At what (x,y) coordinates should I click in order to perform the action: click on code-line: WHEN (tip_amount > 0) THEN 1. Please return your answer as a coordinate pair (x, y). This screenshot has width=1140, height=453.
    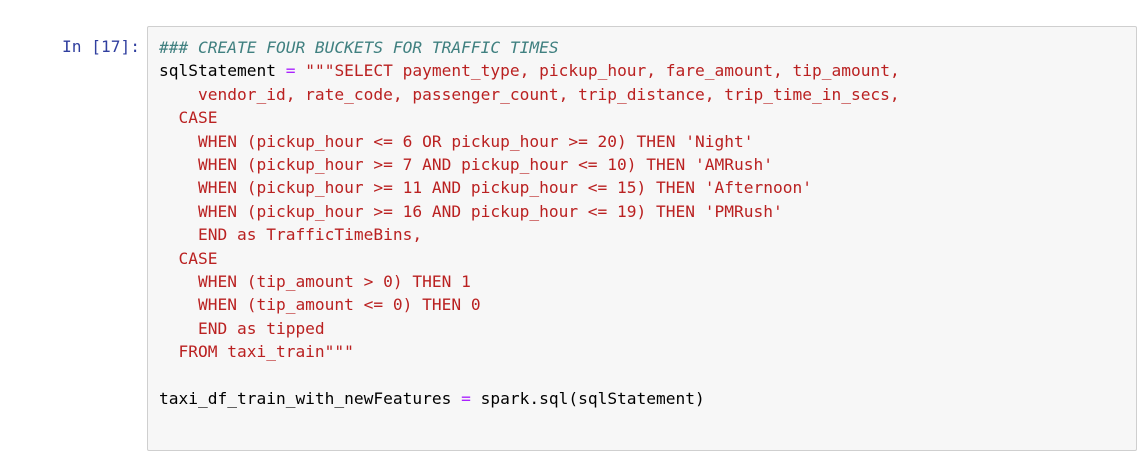
    Looking at the image, I should click on (529, 281).